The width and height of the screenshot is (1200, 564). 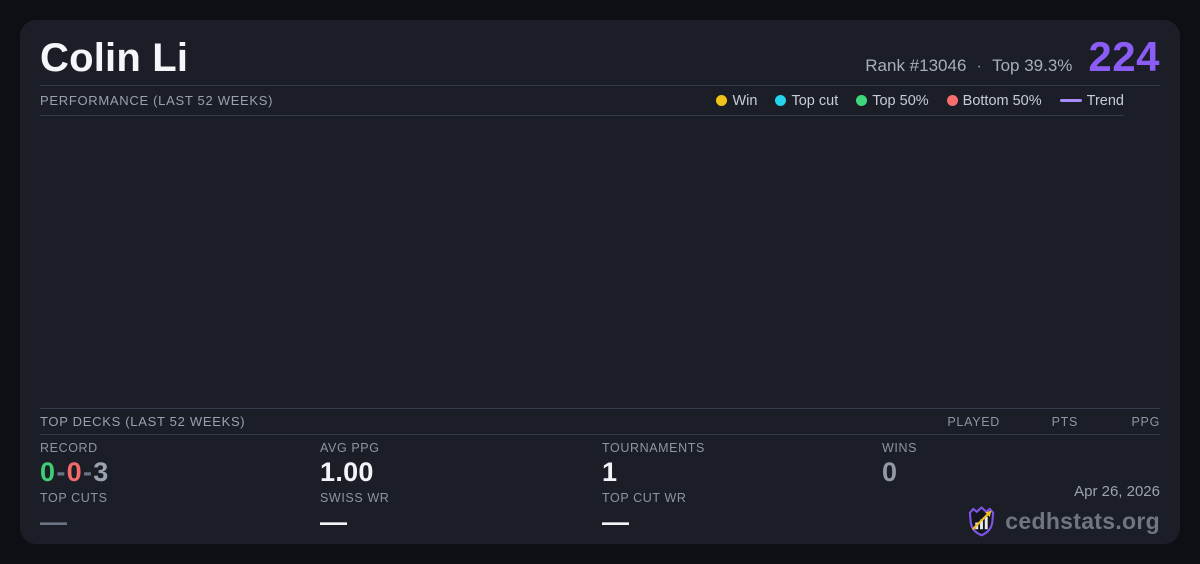 What do you see at coordinates (143, 421) in the screenshot?
I see `top-decks-title: TOP DECKS (LAST 52 WEEKS)` at bounding box center [143, 421].